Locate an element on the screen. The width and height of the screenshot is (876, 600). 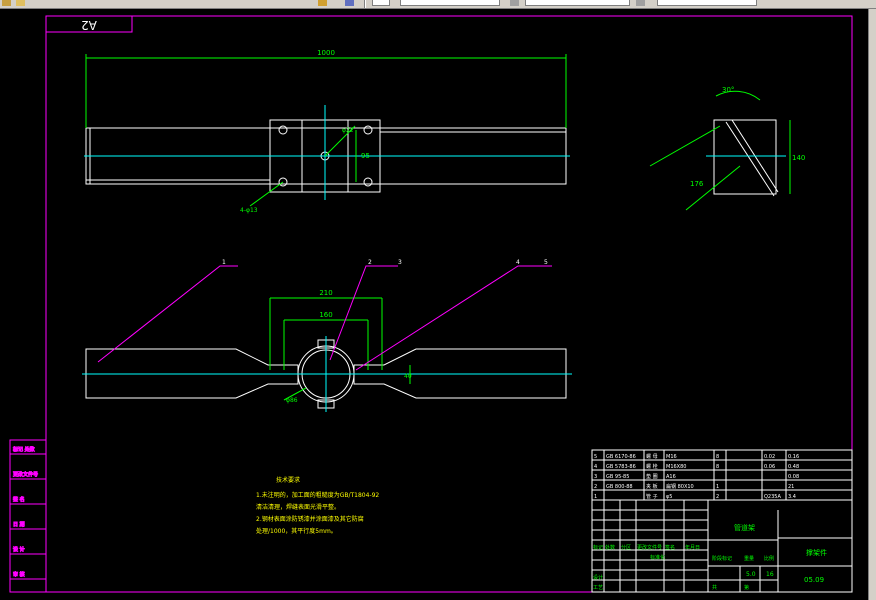
toolbar-separator is located at coordinates (365, 4).